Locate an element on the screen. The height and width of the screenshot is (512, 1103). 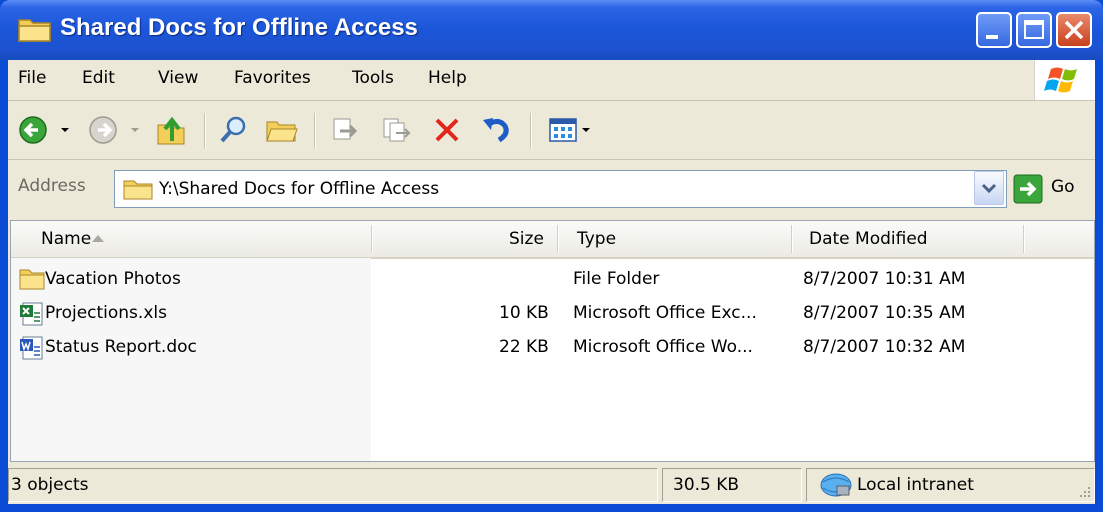
minimize-button is located at coordinates (994, 30).